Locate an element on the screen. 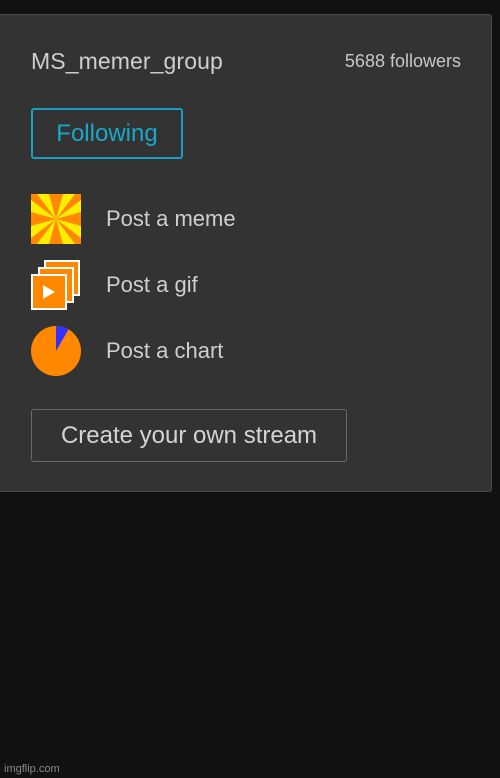  pie-chart-icon is located at coordinates (56, 351).